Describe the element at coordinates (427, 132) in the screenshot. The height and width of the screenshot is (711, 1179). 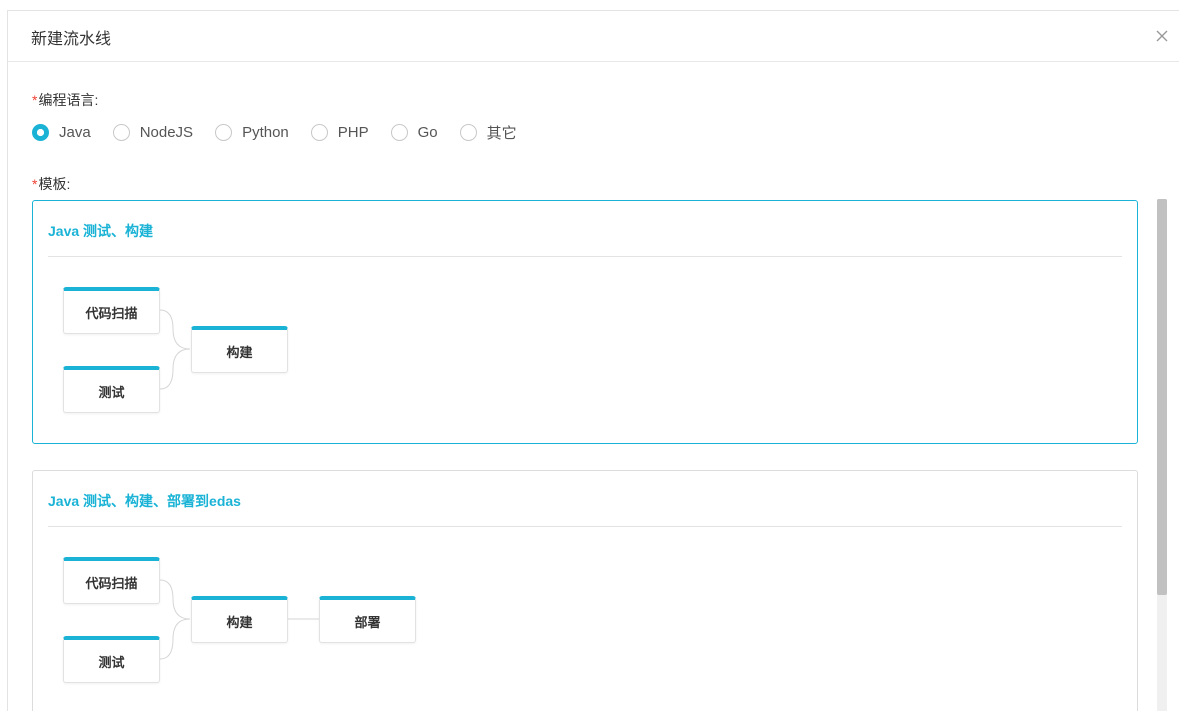
I see `radio-label: Go` at that location.